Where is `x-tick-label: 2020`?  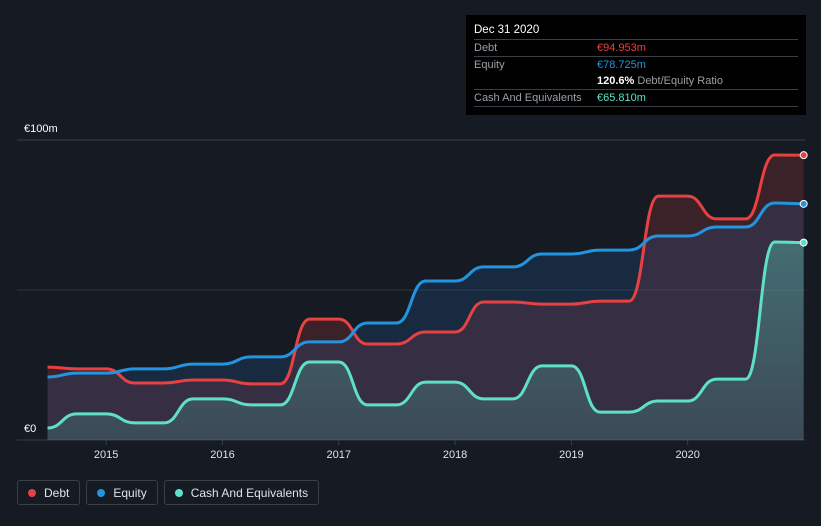
x-tick-label: 2020 is located at coordinates (687, 455).